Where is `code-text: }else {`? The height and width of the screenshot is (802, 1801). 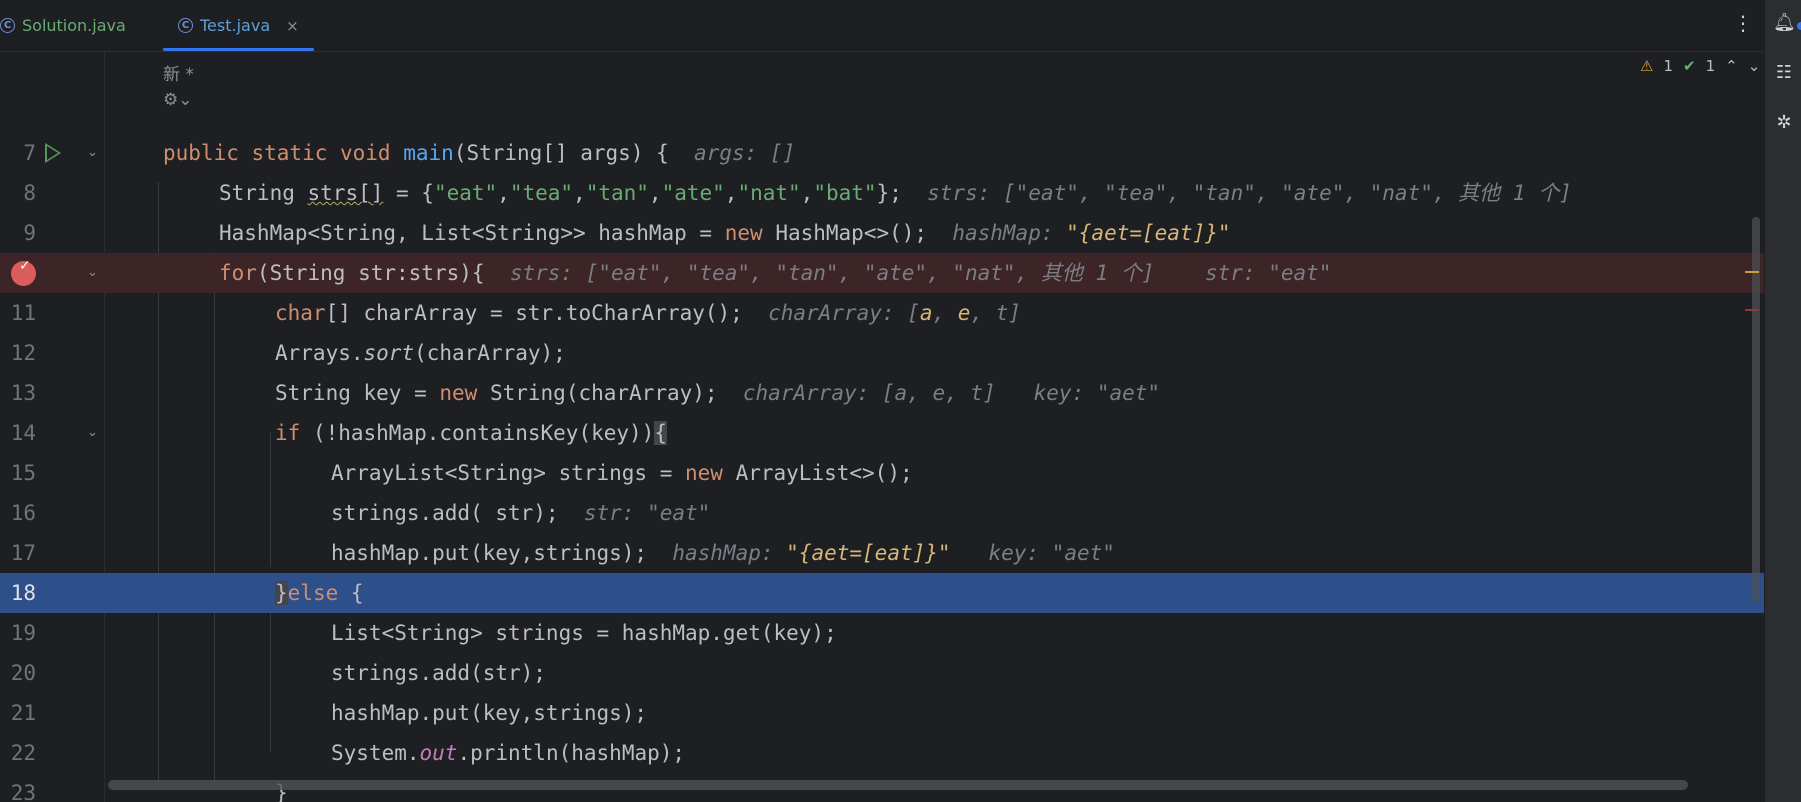 code-text: }else { is located at coordinates (319, 593).